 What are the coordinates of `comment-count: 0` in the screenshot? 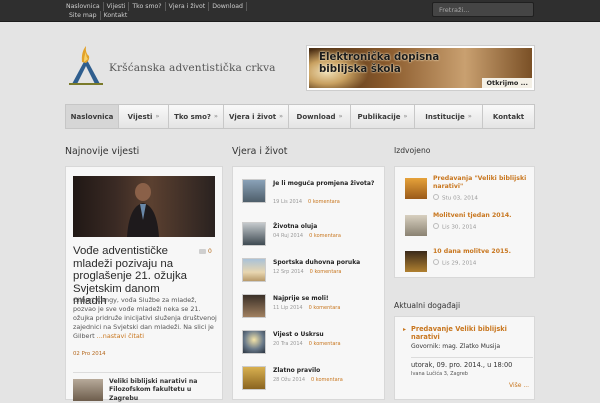 It's located at (205, 251).